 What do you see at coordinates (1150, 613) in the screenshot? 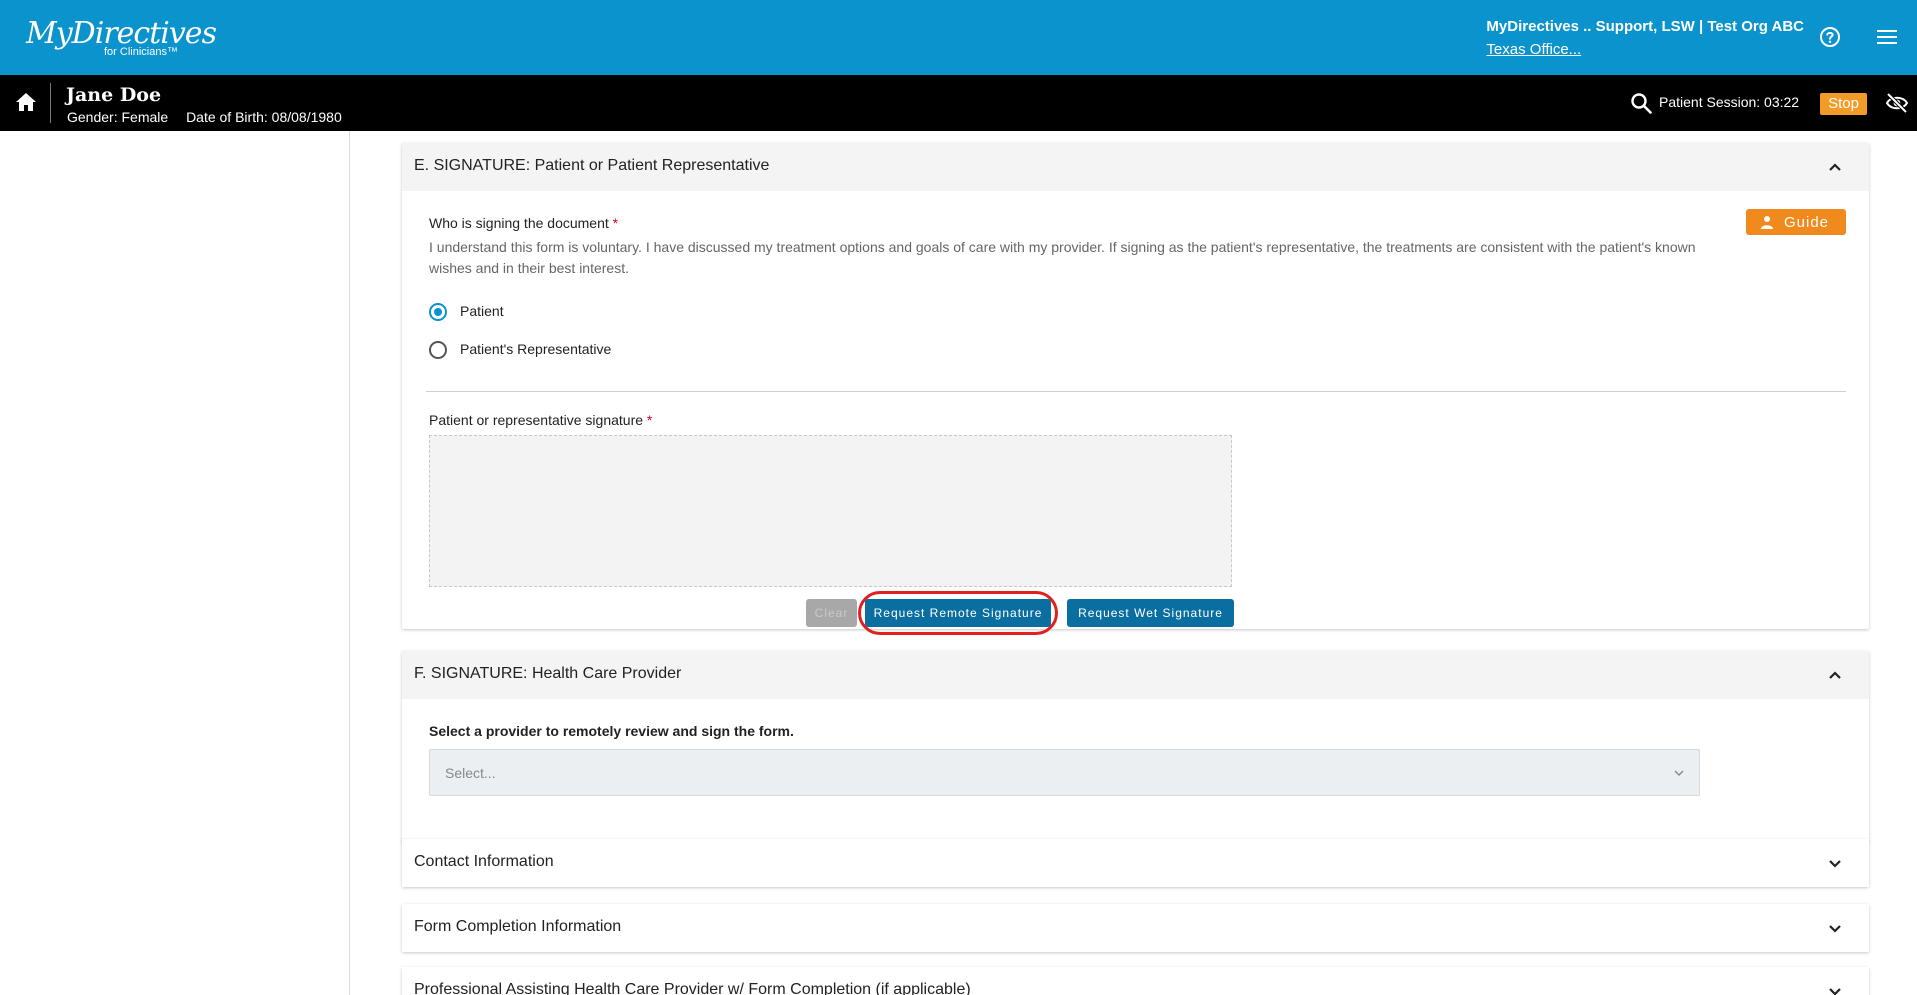
I see `request-wet-signature-button: Request Wet Signature` at bounding box center [1150, 613].